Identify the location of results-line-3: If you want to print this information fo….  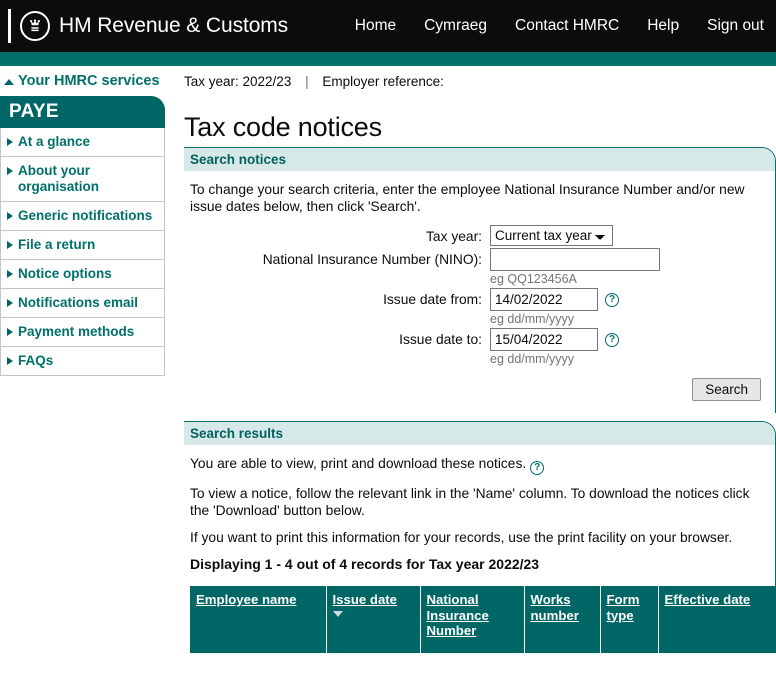
(461, 537).